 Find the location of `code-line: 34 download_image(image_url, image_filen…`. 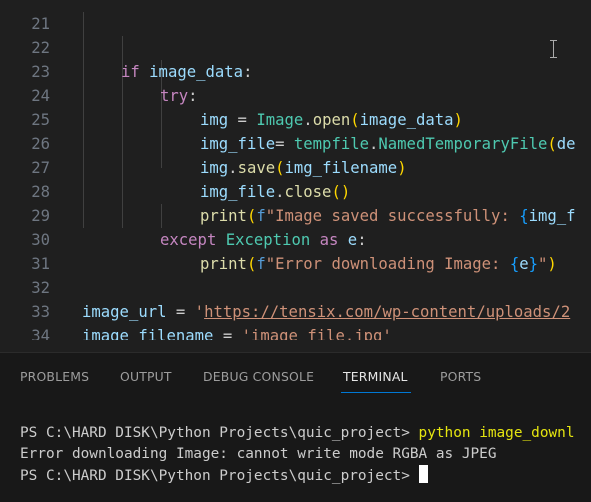

code-line: 34 download_image(image_url, image_filen… is located at coordinates (295, 320).